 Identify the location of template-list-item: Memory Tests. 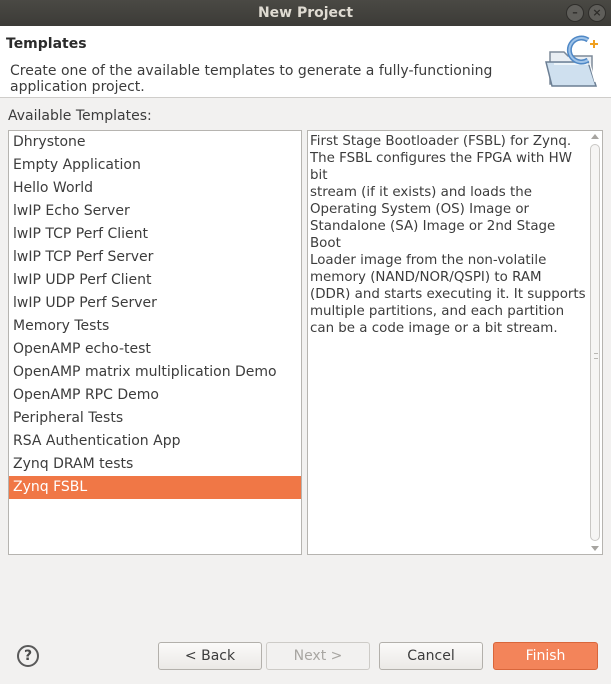
(155, 326).